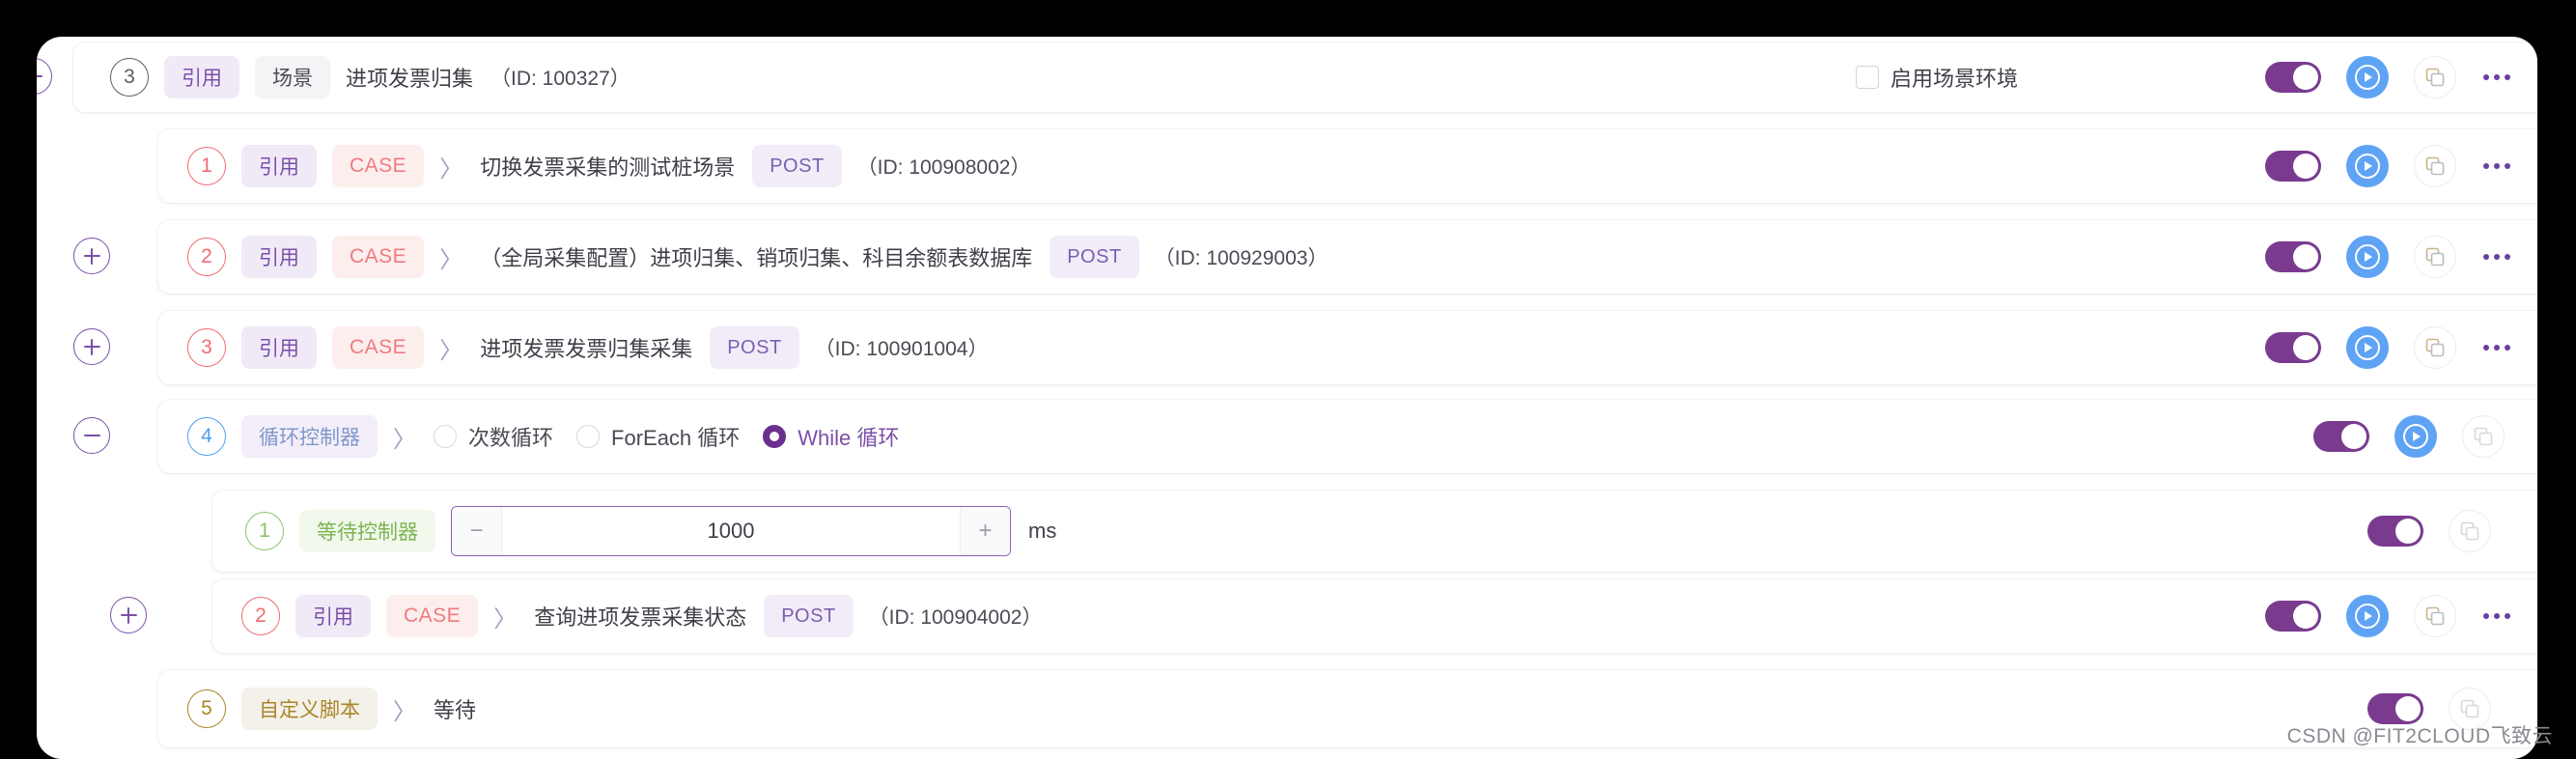 The height and width of the screenshot is (759, 2576). Describe the element at coordinates (207, 708) in the screenshot. I see `step-index-badge: 5` at that location.